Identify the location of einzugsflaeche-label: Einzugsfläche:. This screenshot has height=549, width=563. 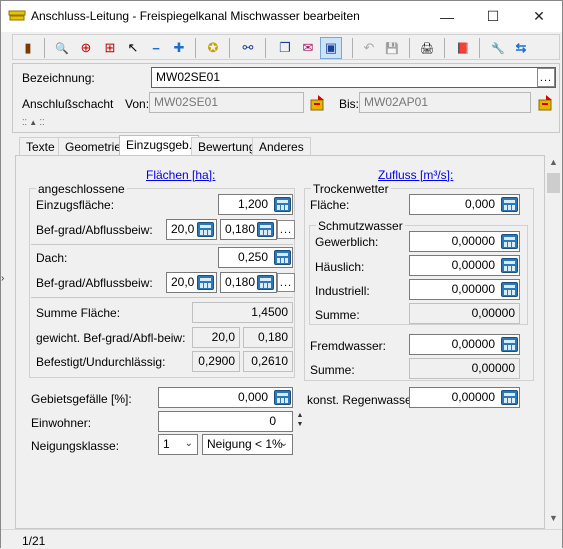
(75, 205).